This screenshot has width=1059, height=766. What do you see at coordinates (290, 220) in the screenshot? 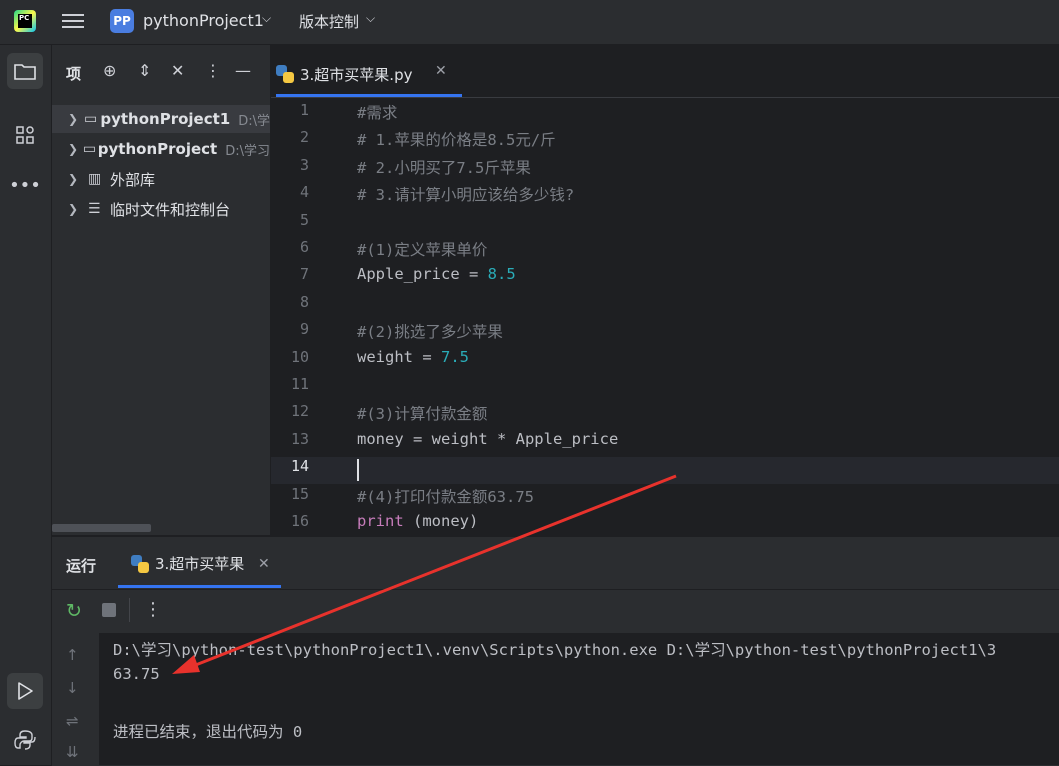
I see `line-number: 5` at bounding box center [290, 220].